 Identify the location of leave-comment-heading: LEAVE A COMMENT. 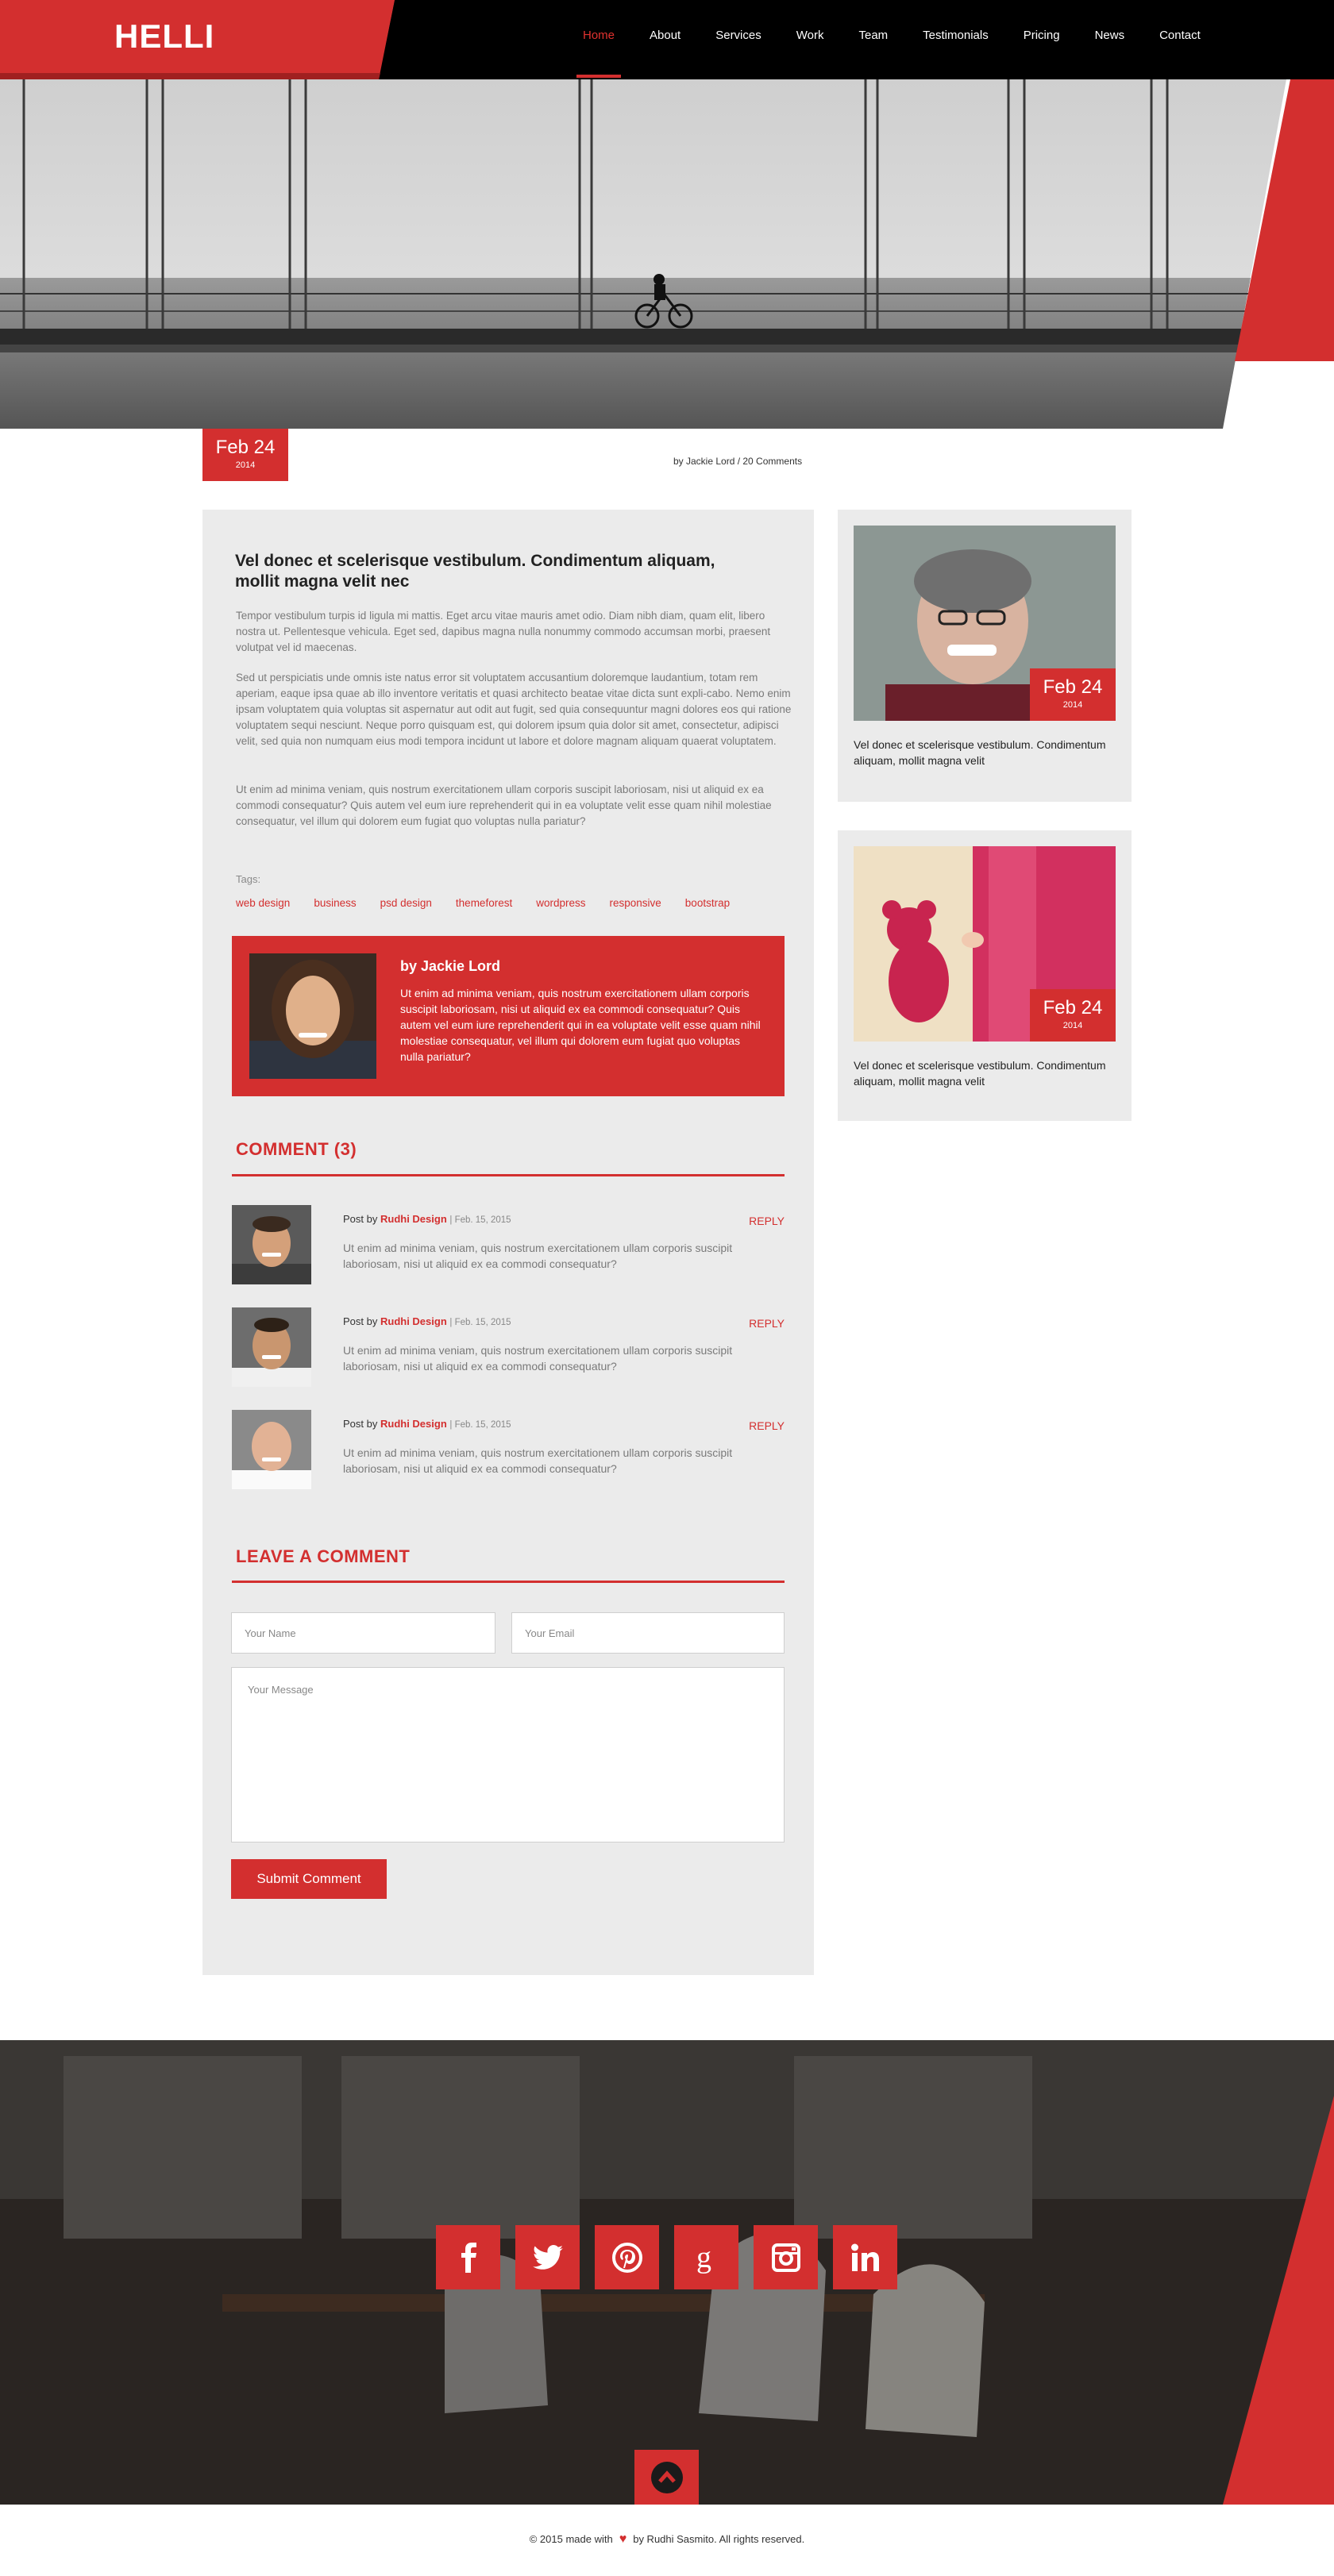
(323, 1556).